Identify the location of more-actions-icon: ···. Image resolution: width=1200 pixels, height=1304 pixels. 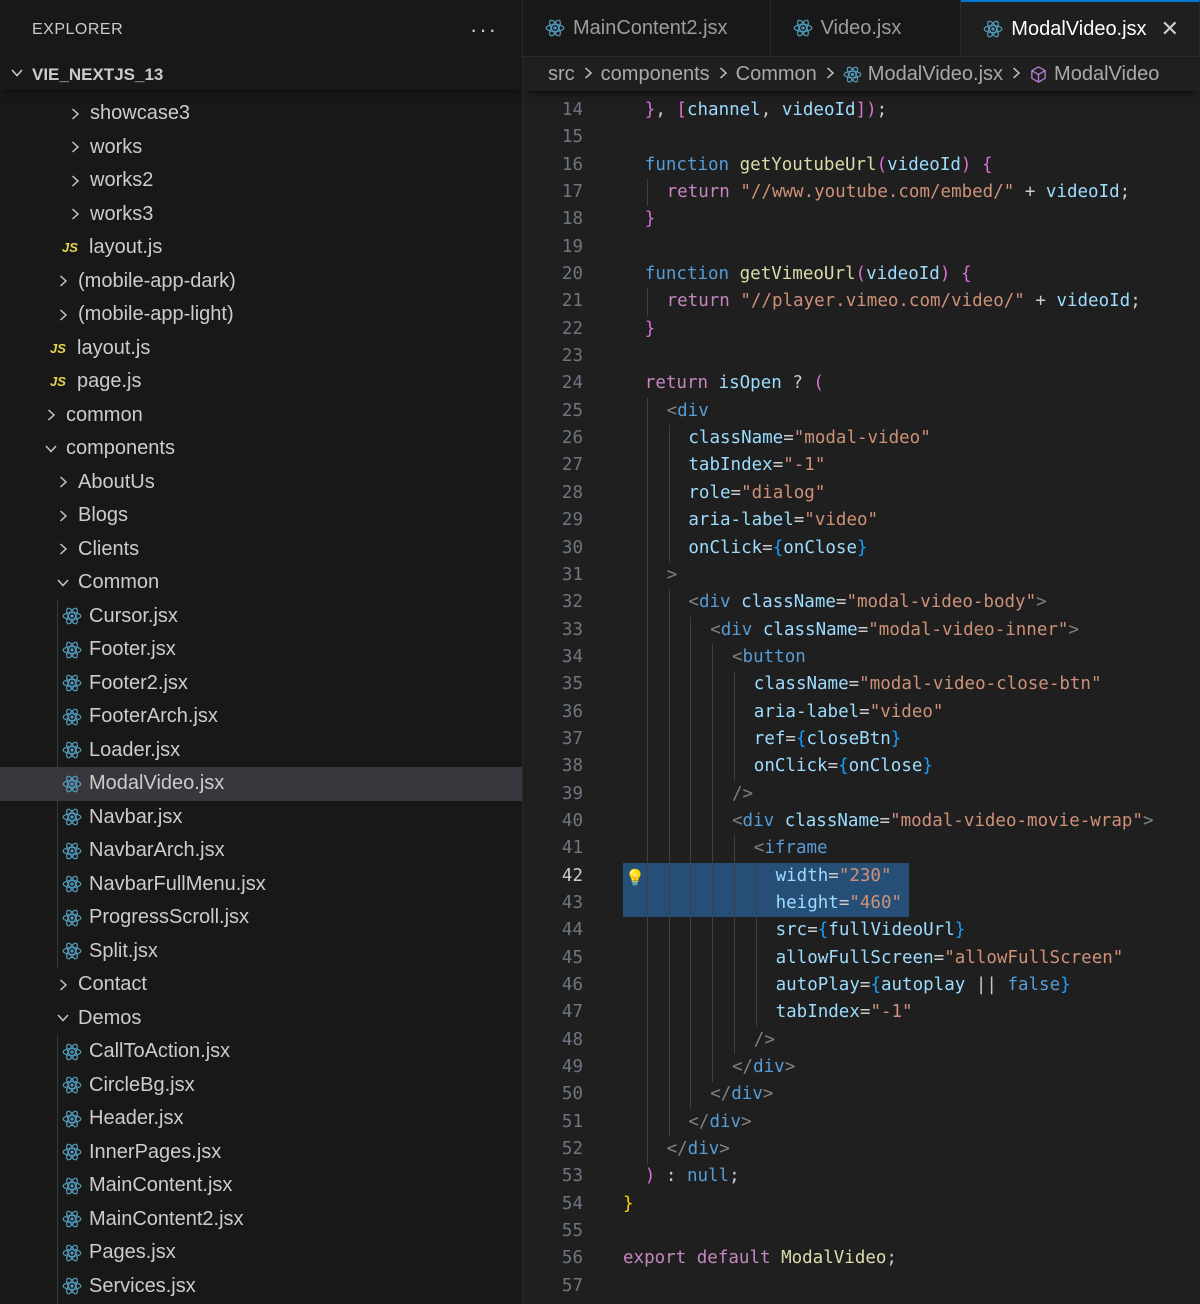
(484, 30).